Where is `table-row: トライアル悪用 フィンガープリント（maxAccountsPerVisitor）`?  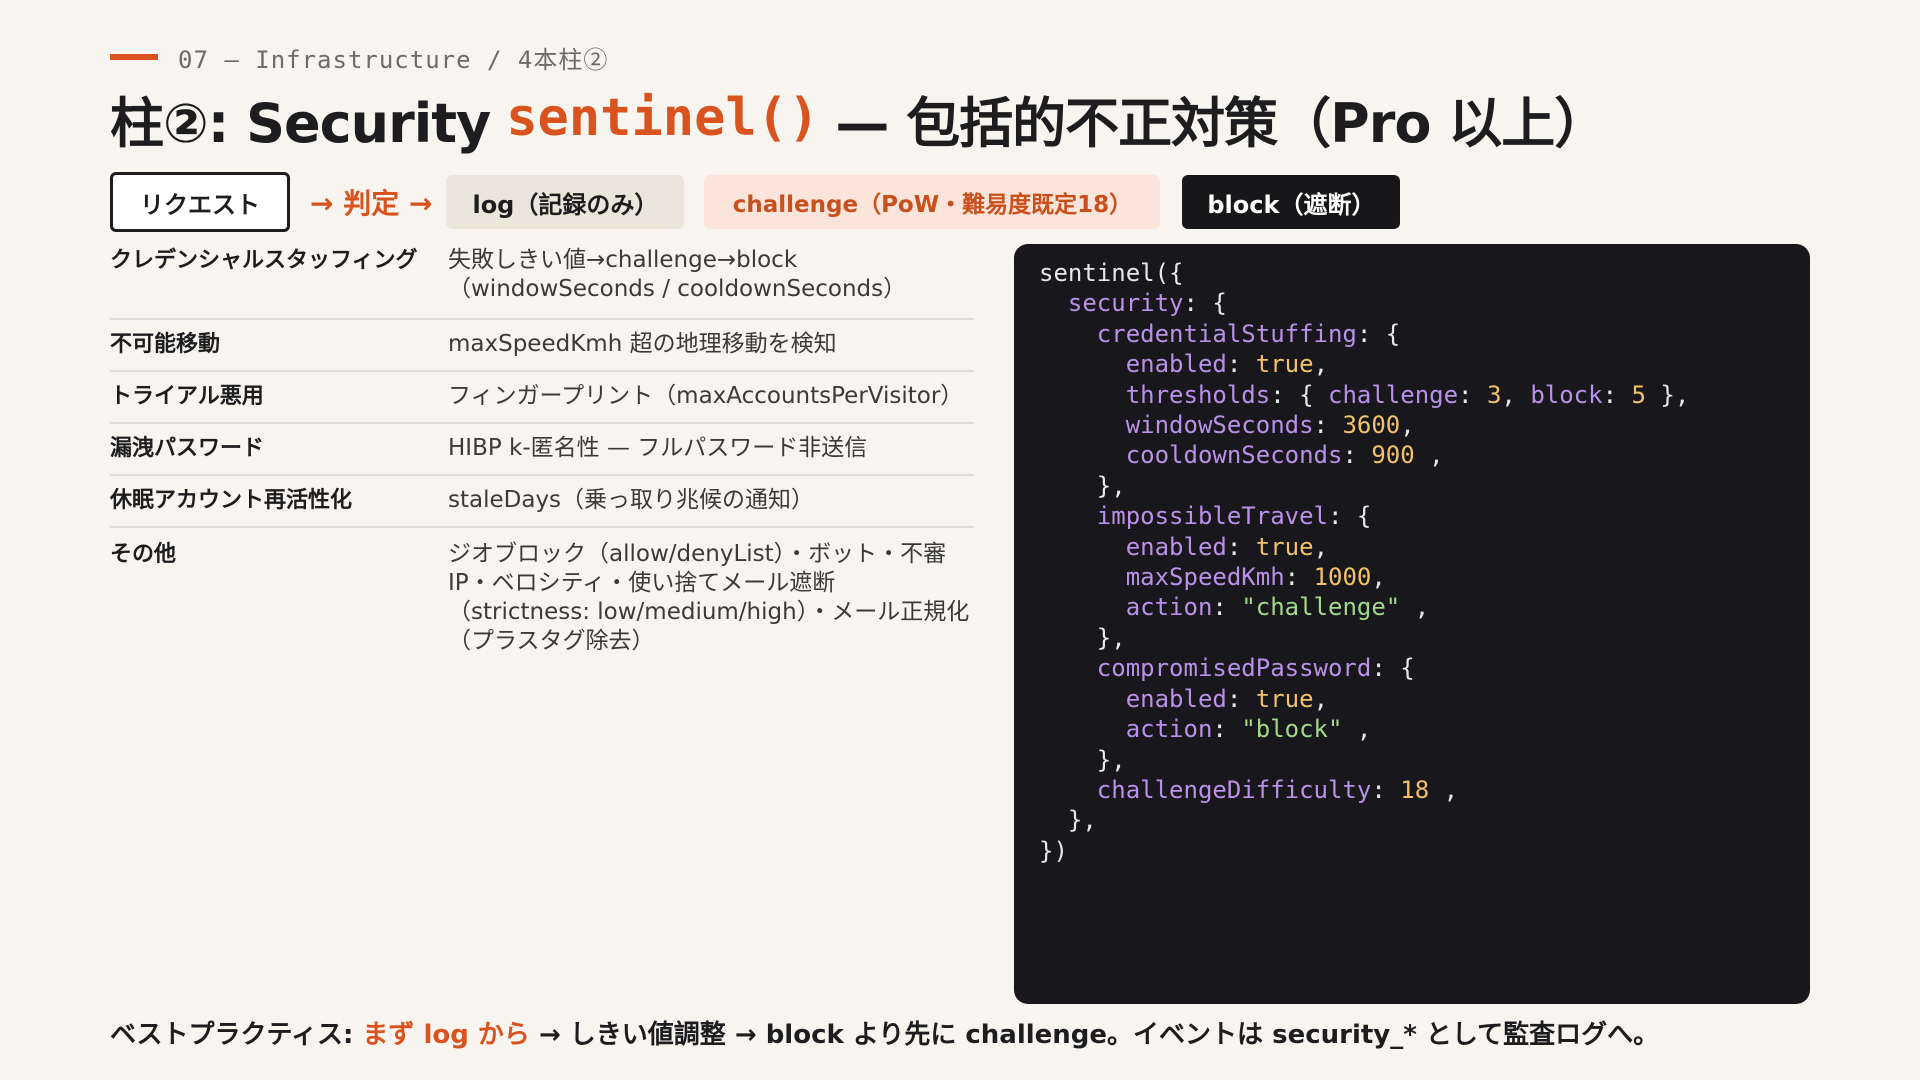 table-row: トライアル悪用 フィンガープリント（maxAccountsPerVisitor） is located at coordinates (542, 398).